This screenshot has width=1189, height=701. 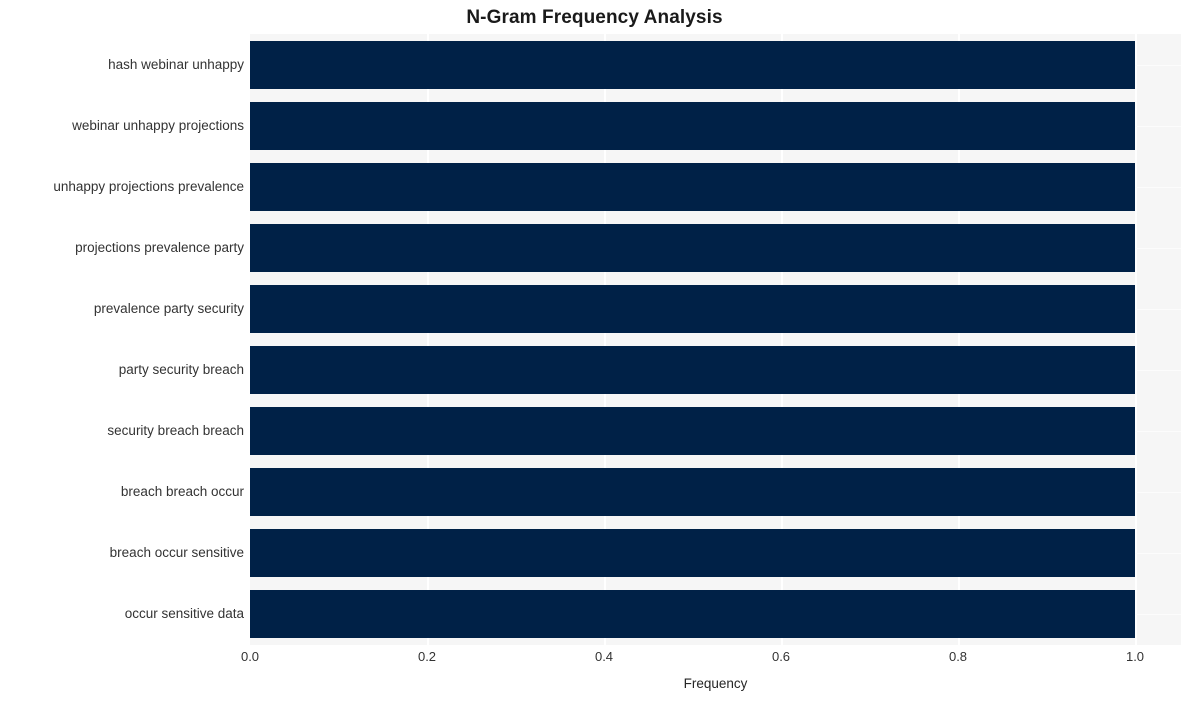 What do you see at coordinates (715, 683) in the screenshot?
I see `x-axis-title: Frequency` at bounding box center [715, 683].